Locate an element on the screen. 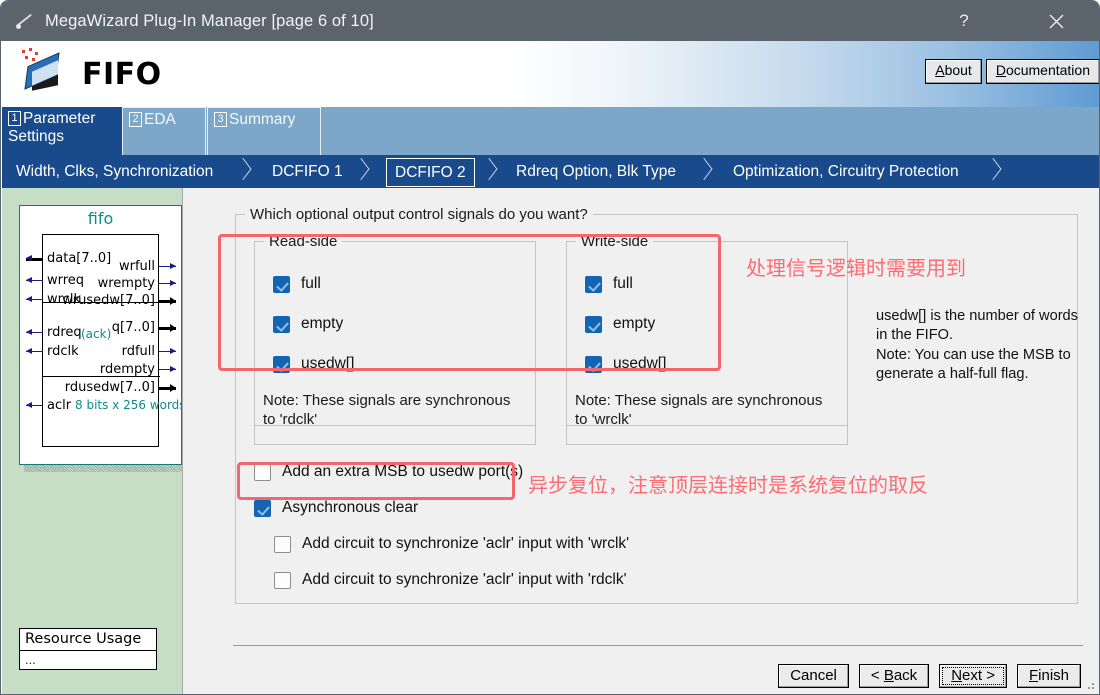 The height and width of the screenshot is (695, 1100). diagram-wire-rdempty is located at coordinates (167, 369).